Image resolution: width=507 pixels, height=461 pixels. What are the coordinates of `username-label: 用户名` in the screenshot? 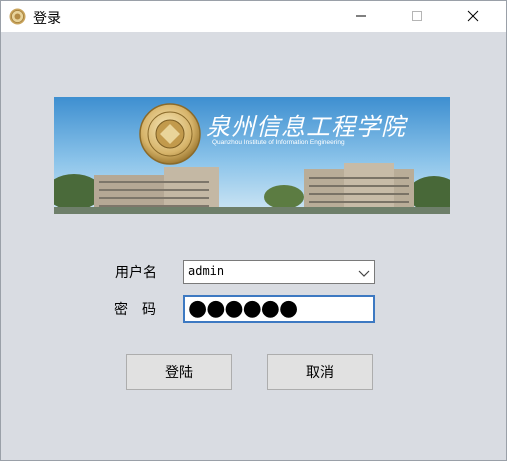 It's located at (136, 273).